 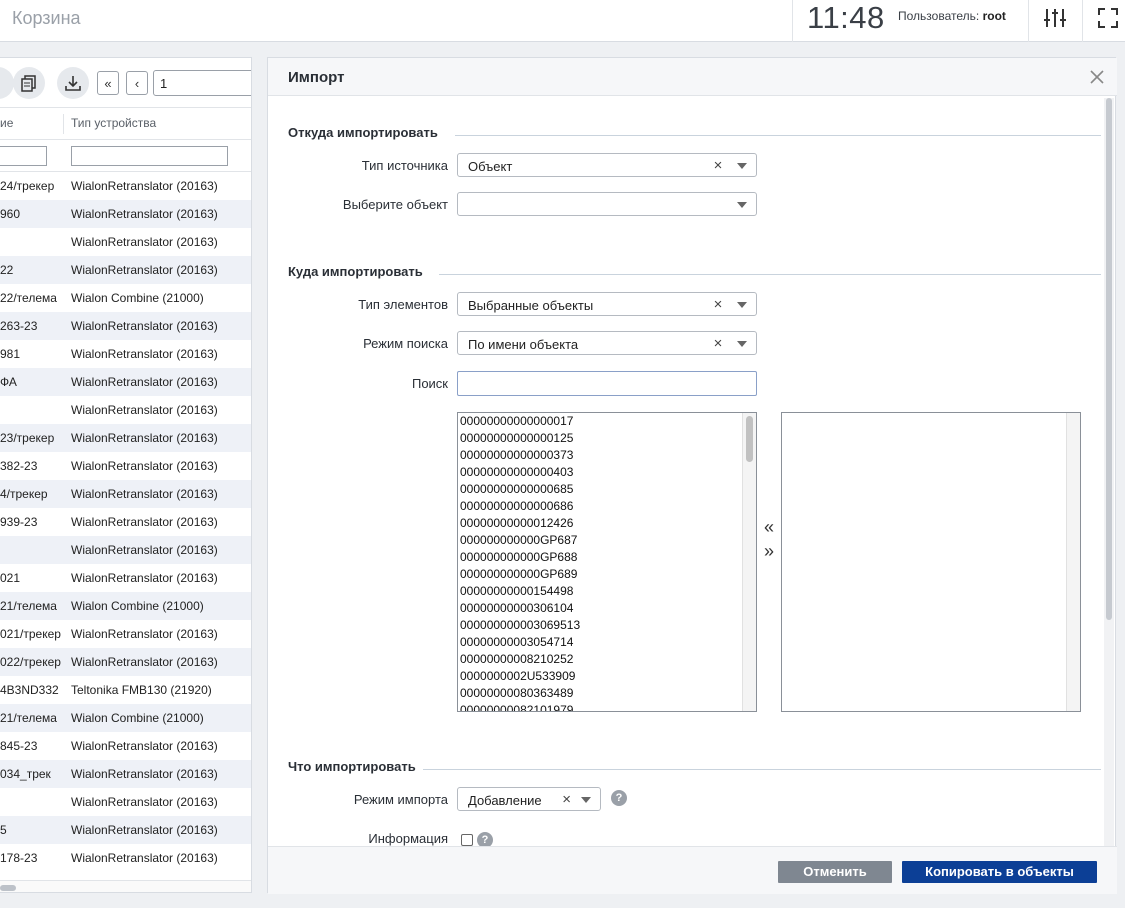 I want to click on search-input, so click(x=607, y=383).